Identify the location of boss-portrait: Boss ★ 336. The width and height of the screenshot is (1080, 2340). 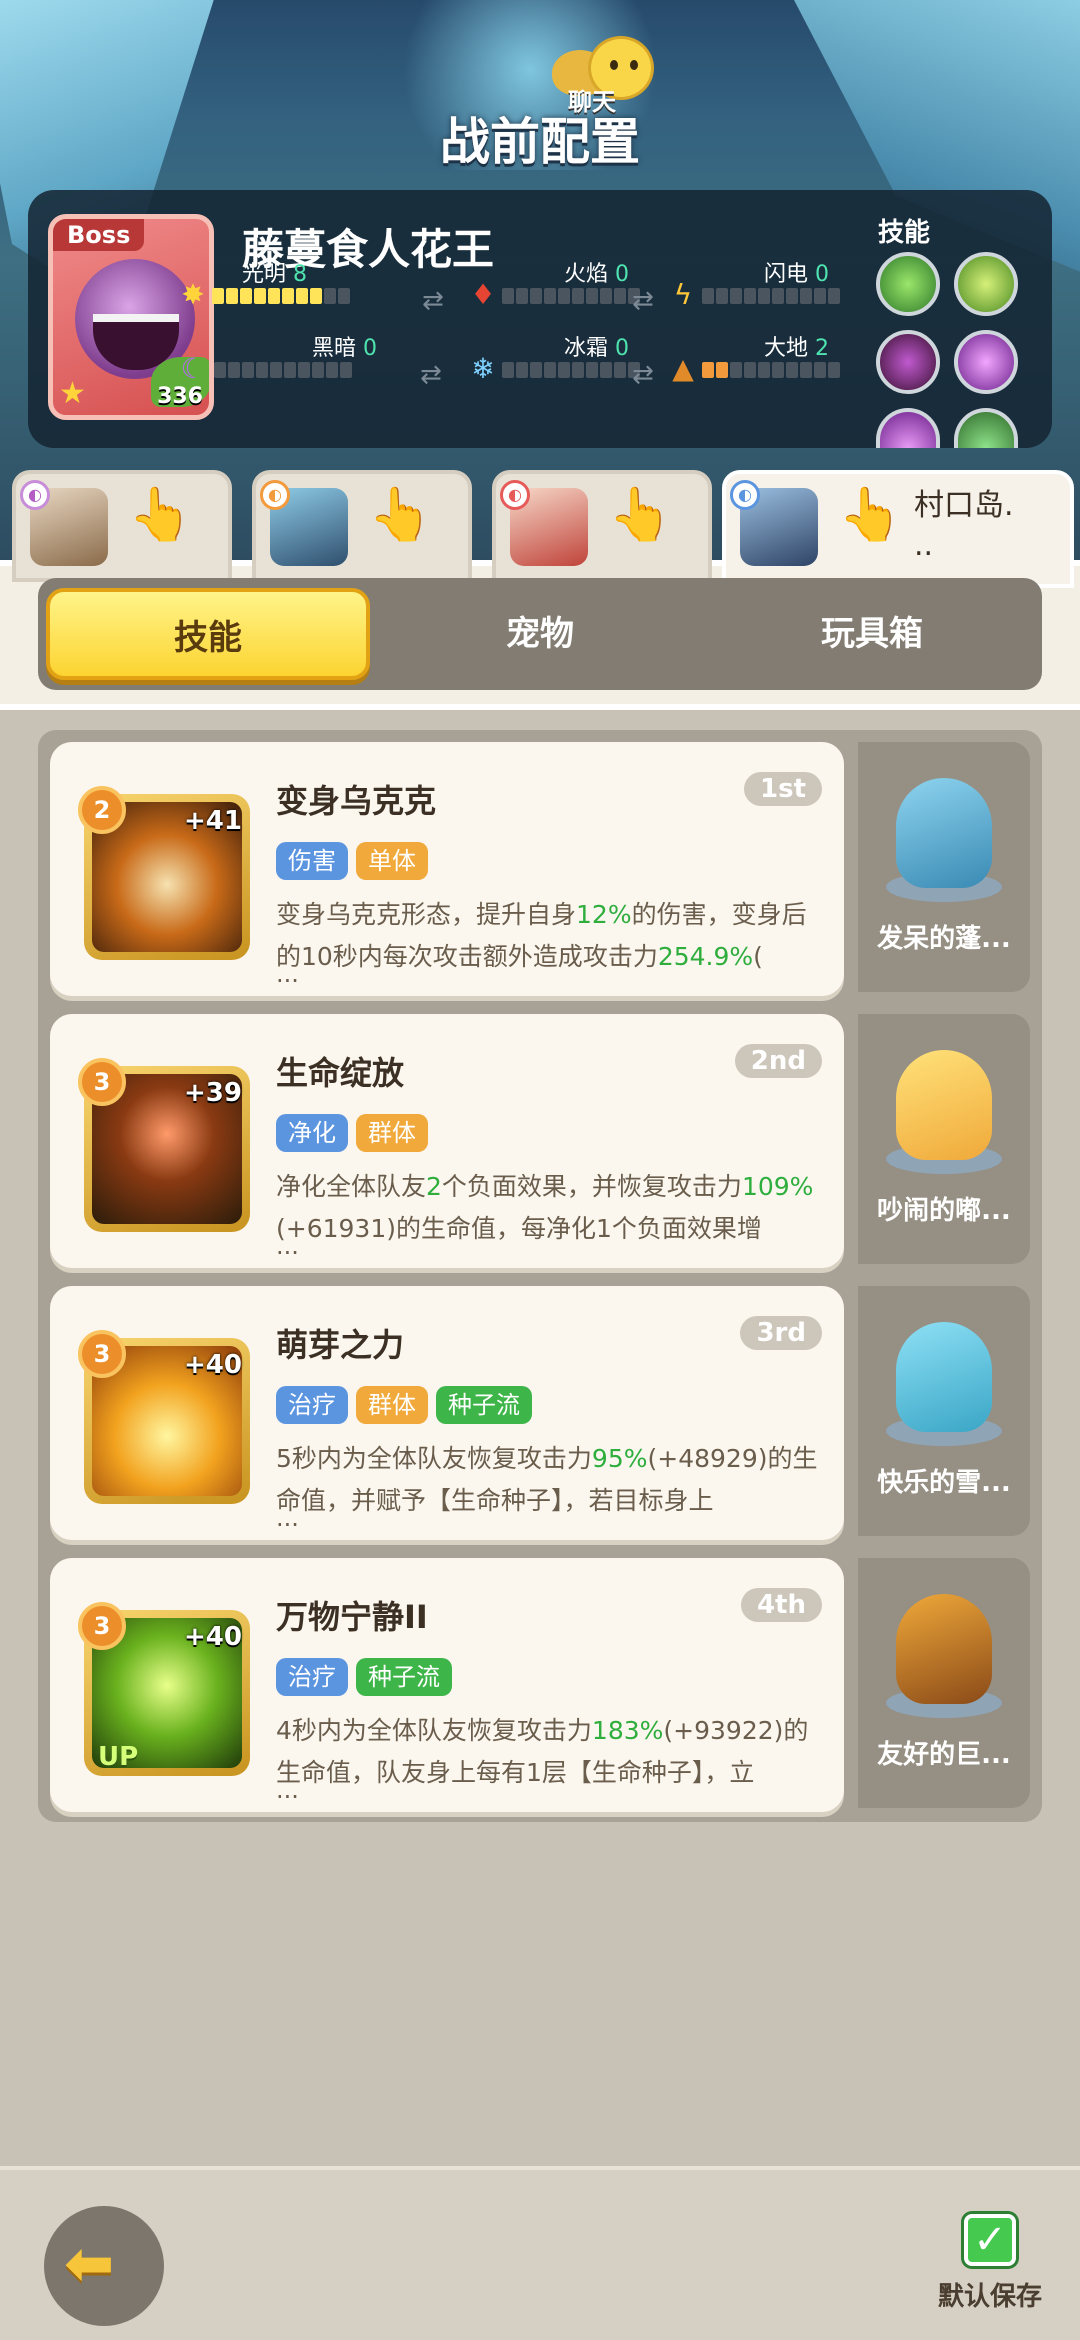
(131, 317).